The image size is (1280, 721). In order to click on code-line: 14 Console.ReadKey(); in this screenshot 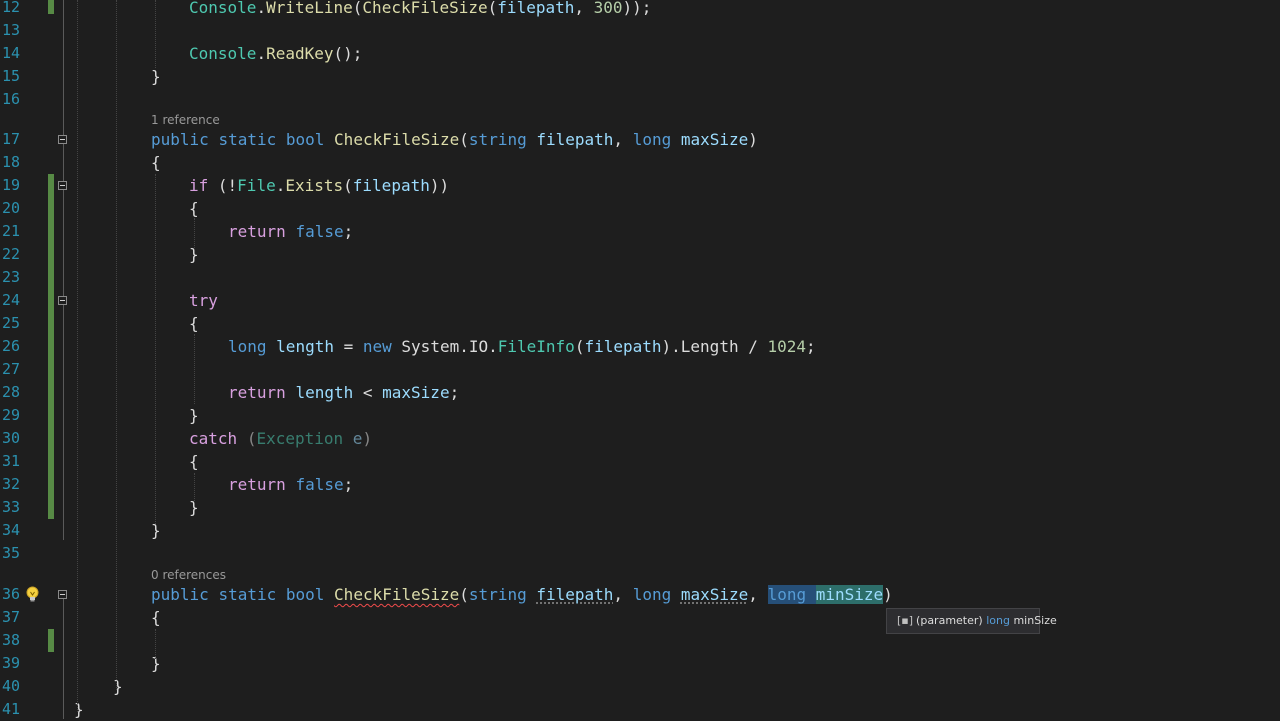, I will do `click(640, 53)`.